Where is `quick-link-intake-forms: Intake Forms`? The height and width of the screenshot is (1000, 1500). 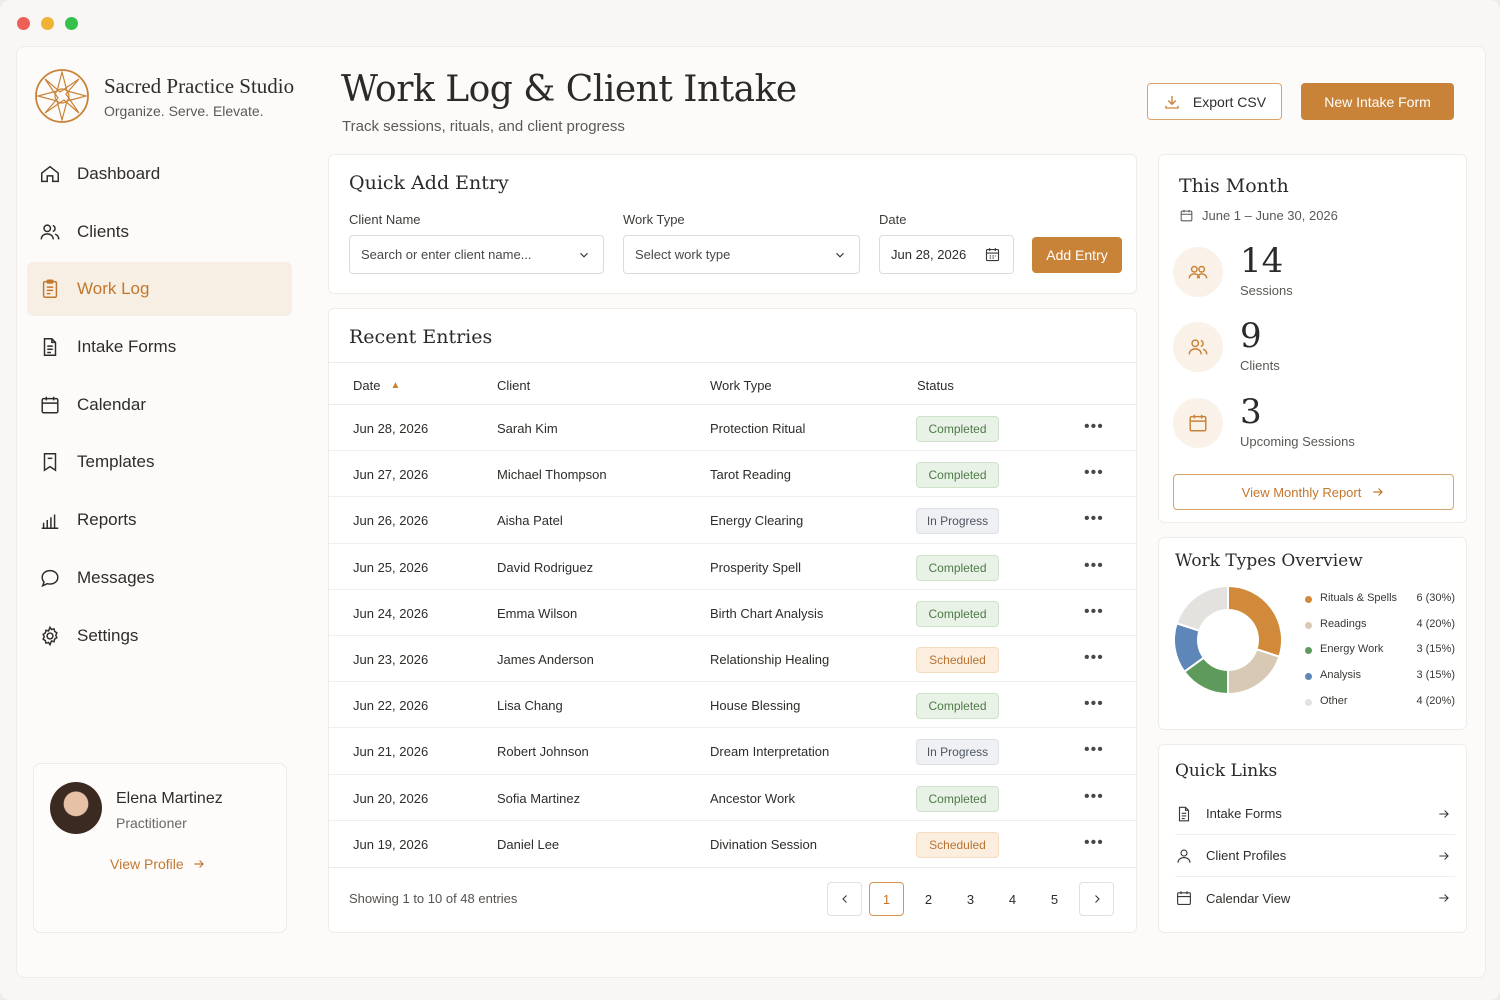
quick-link-intake-forms: Intake Forms is located at coordinates (1315, 814).